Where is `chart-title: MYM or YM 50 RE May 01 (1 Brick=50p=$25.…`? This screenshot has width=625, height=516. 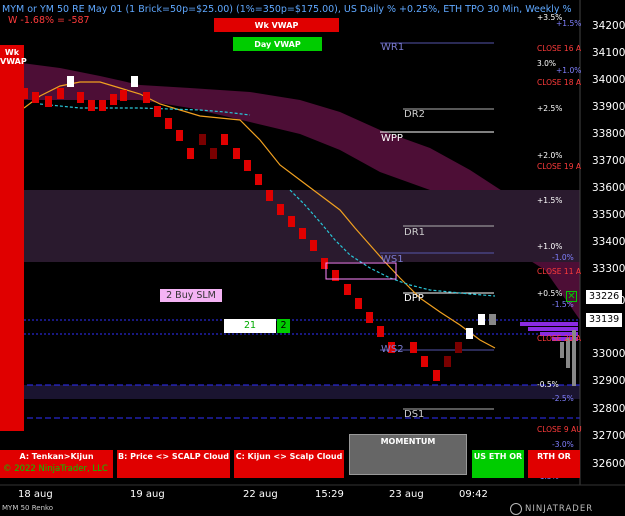
chart-title: MYM or YM 50 RE May 01 (1 Brick=50p=$25.… is located at coordinates (287, 9).